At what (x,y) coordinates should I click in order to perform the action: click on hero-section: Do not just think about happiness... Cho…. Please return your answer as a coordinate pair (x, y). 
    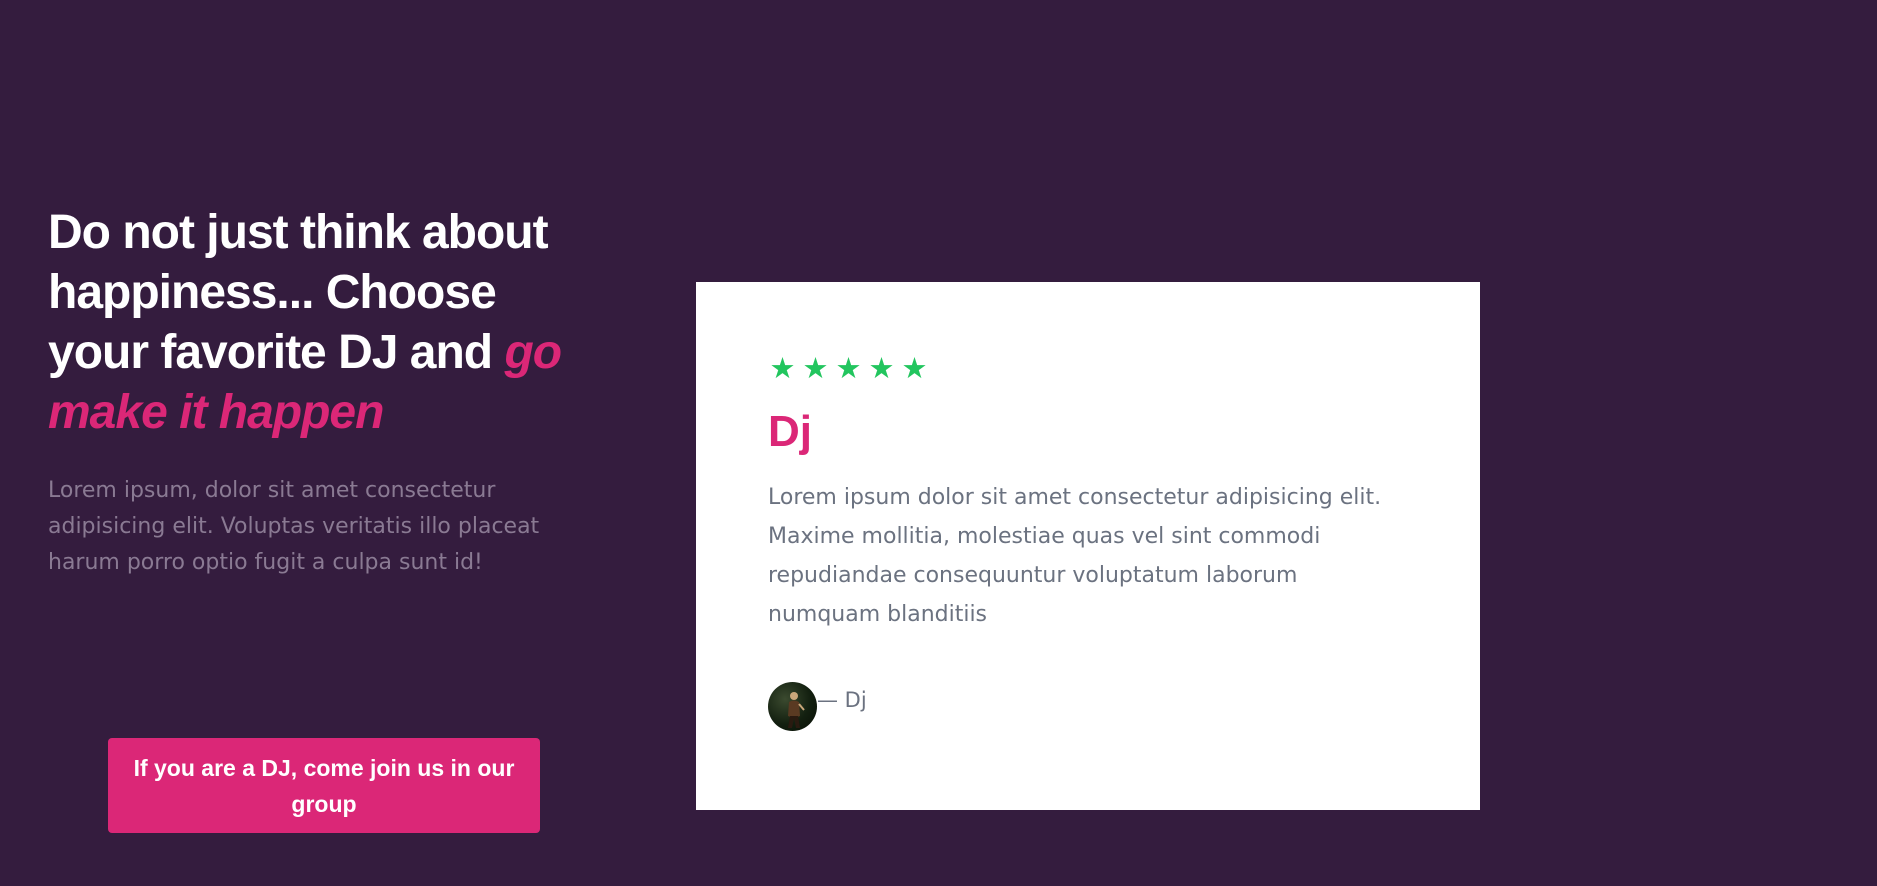
    Looking at the image, I should click on (328, 392).